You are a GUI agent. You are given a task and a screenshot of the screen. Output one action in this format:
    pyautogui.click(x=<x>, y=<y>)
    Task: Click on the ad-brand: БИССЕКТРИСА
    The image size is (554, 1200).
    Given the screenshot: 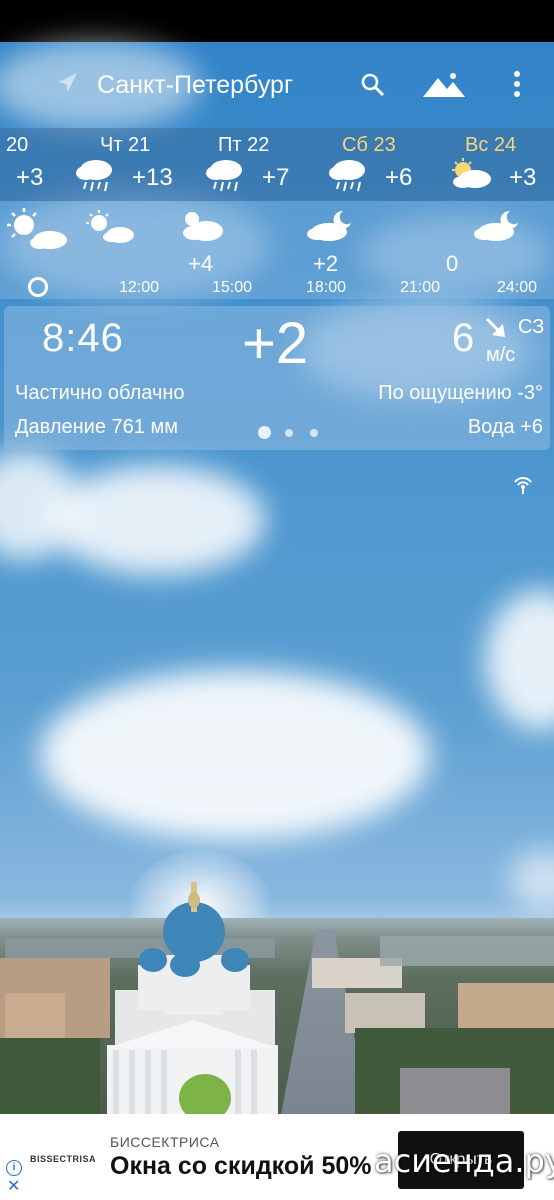 What is the action you would take?
    pyautogui.click(x=165, y=1142)
    